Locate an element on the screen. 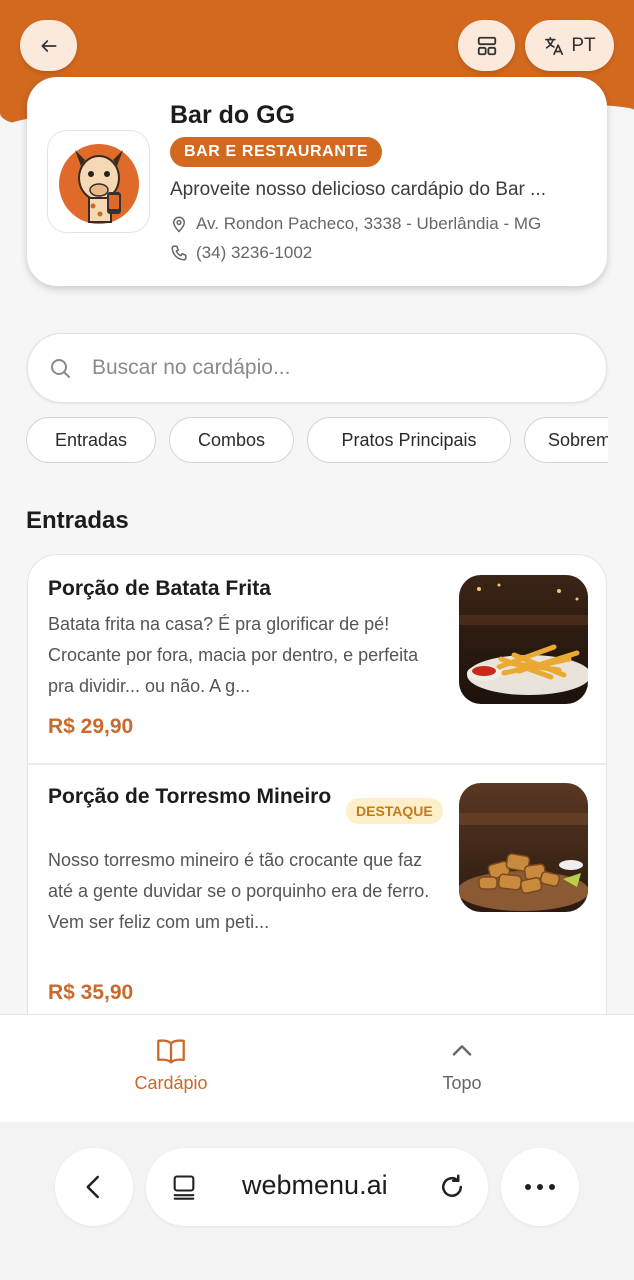 This screenshot has height=1280, width=634. language-button: PT is located at coordinates (569, 45).